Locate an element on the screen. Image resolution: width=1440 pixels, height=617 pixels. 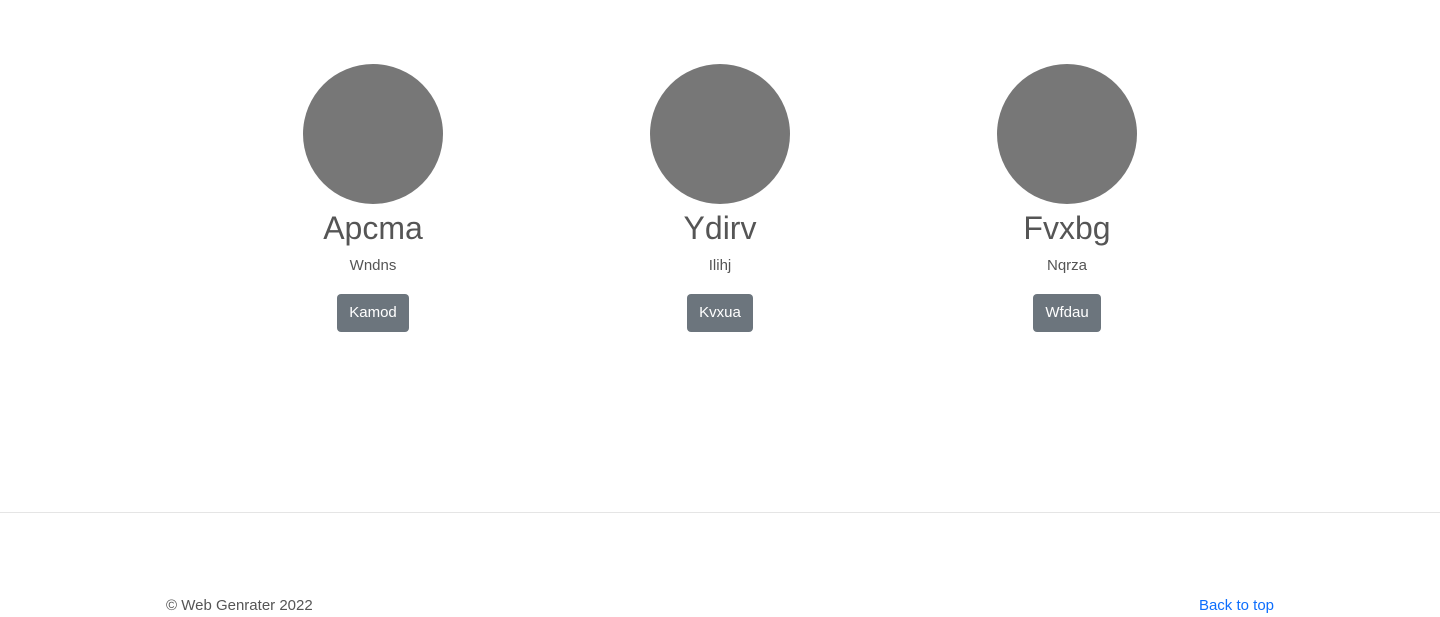
profile-card: Ydirv Ilihj Kvxua is located at coordinates (720, 198).